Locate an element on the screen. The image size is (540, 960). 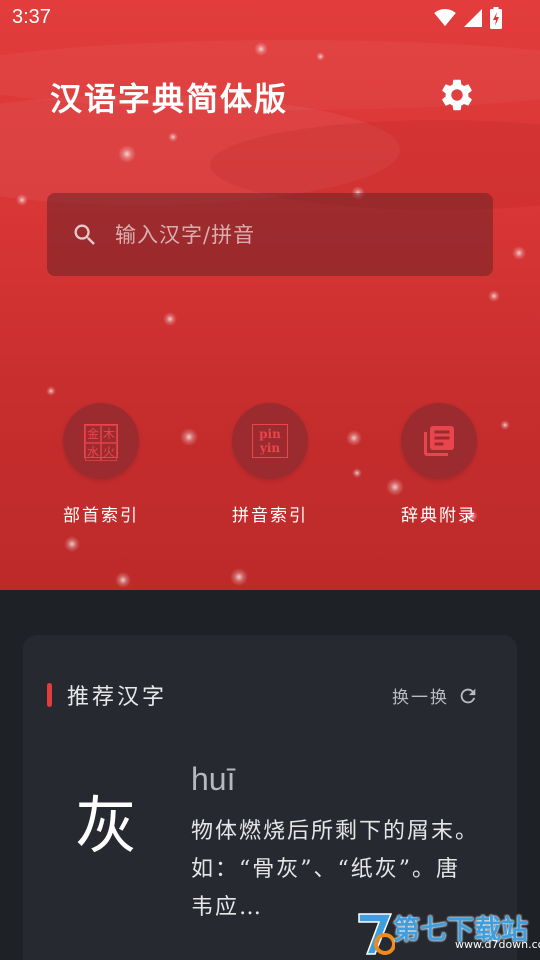
status-icons is located at coordinates (468, 18).